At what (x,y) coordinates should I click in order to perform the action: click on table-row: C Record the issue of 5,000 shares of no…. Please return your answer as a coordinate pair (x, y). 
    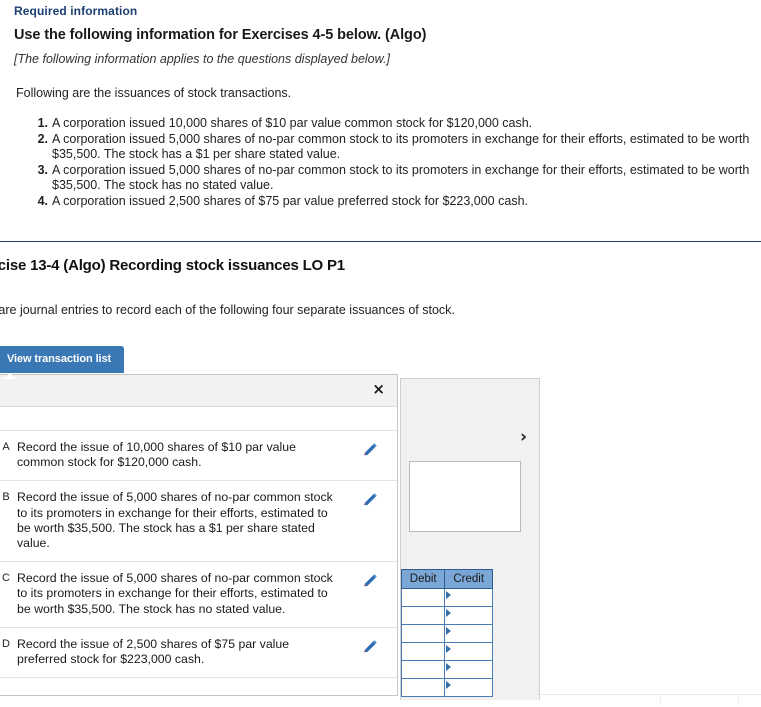
    Looking at the image, I should click on (198, 595).